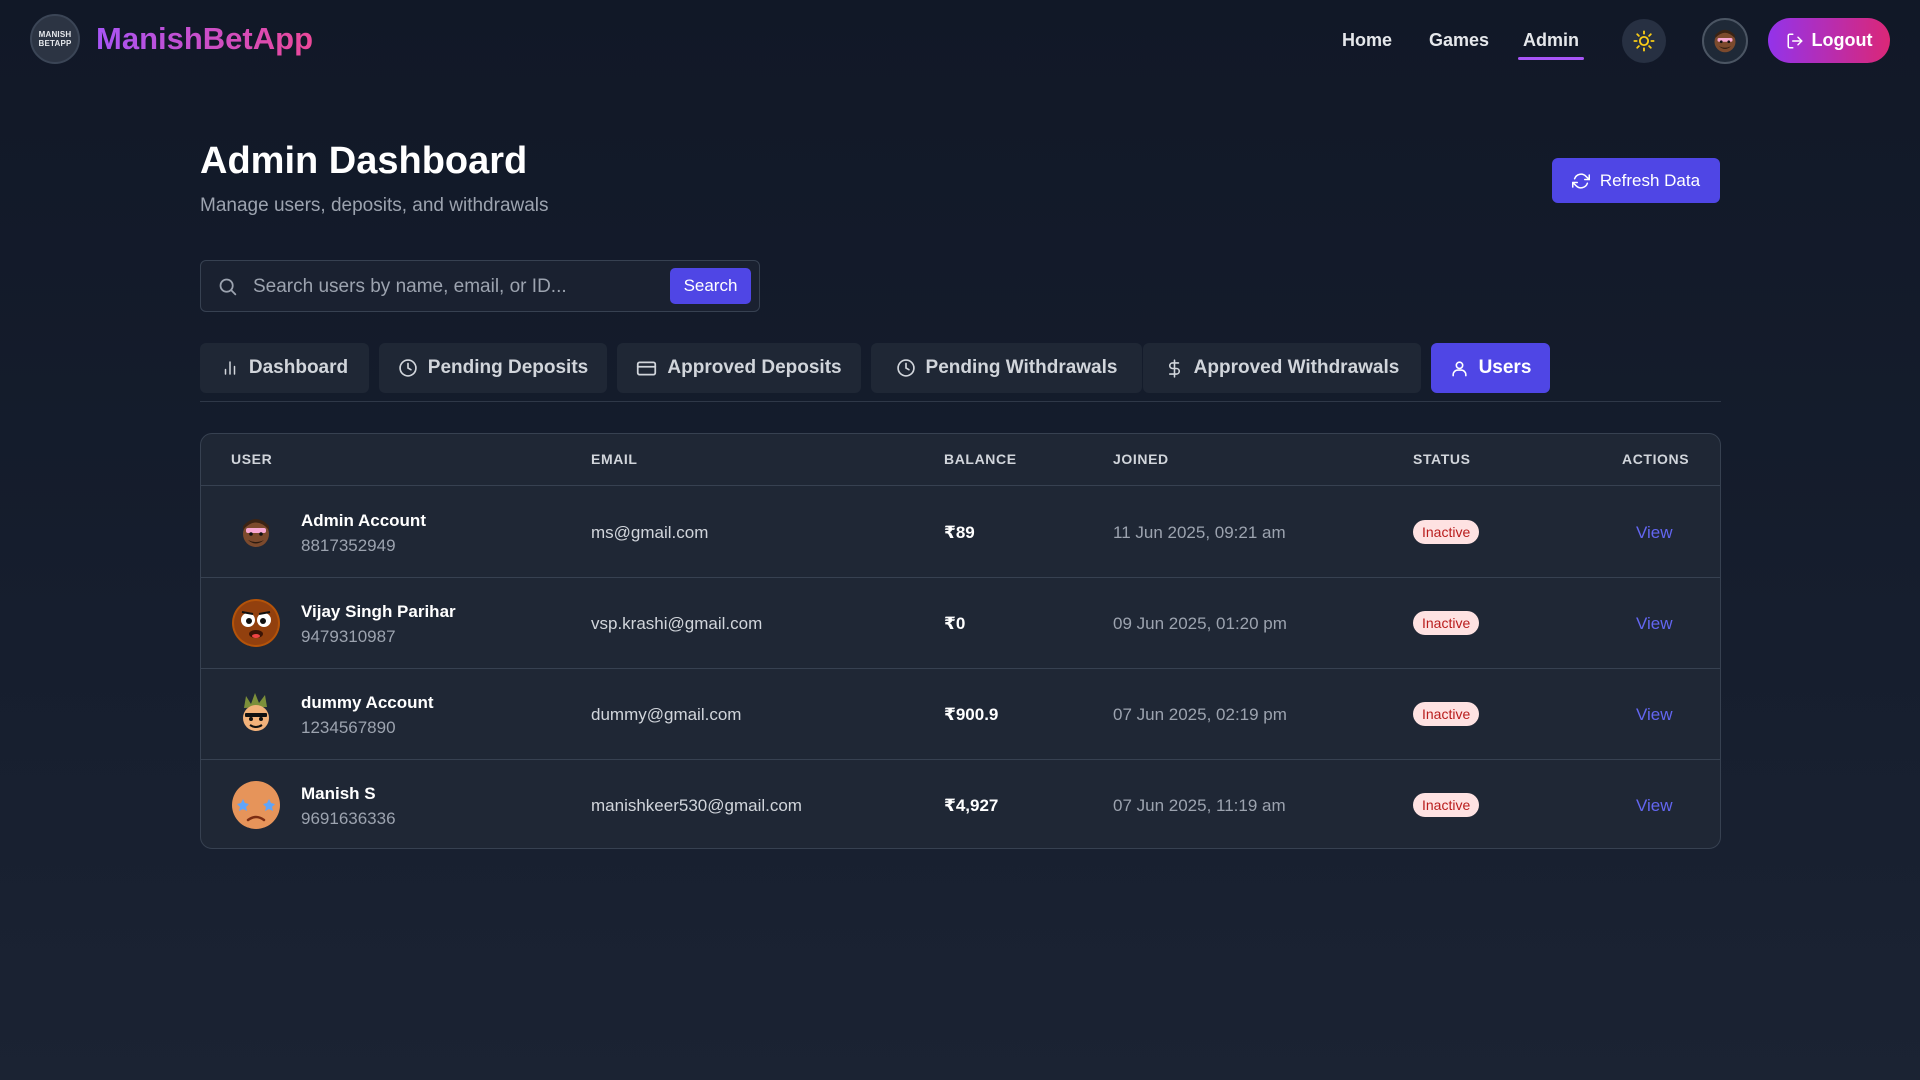 The height and width of the screenshot is (1080, 1920). I want to click on tab-users: Users, so click(1490, 368).